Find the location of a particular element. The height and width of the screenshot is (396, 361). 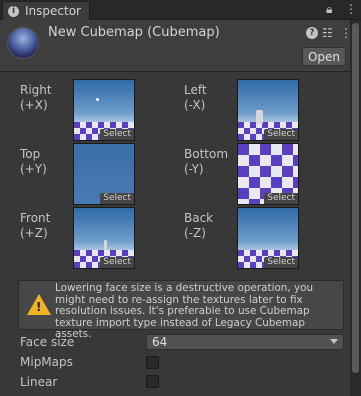

face-name: Bottom is located at coordinates (206, 154).